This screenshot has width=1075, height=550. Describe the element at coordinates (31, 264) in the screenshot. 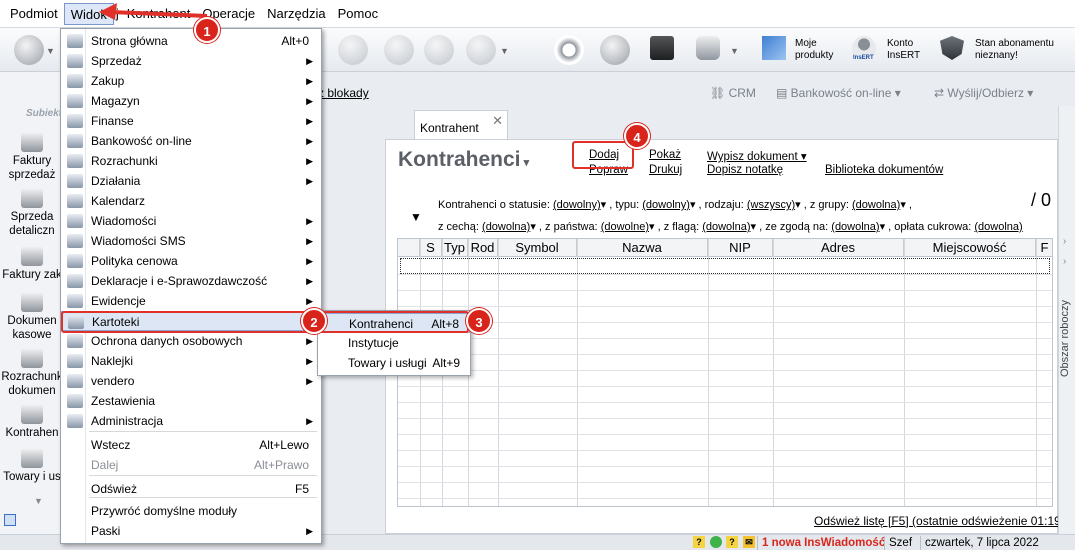

I see `sidebar-item-faktury-zakupu: Faktury zak` at that location.